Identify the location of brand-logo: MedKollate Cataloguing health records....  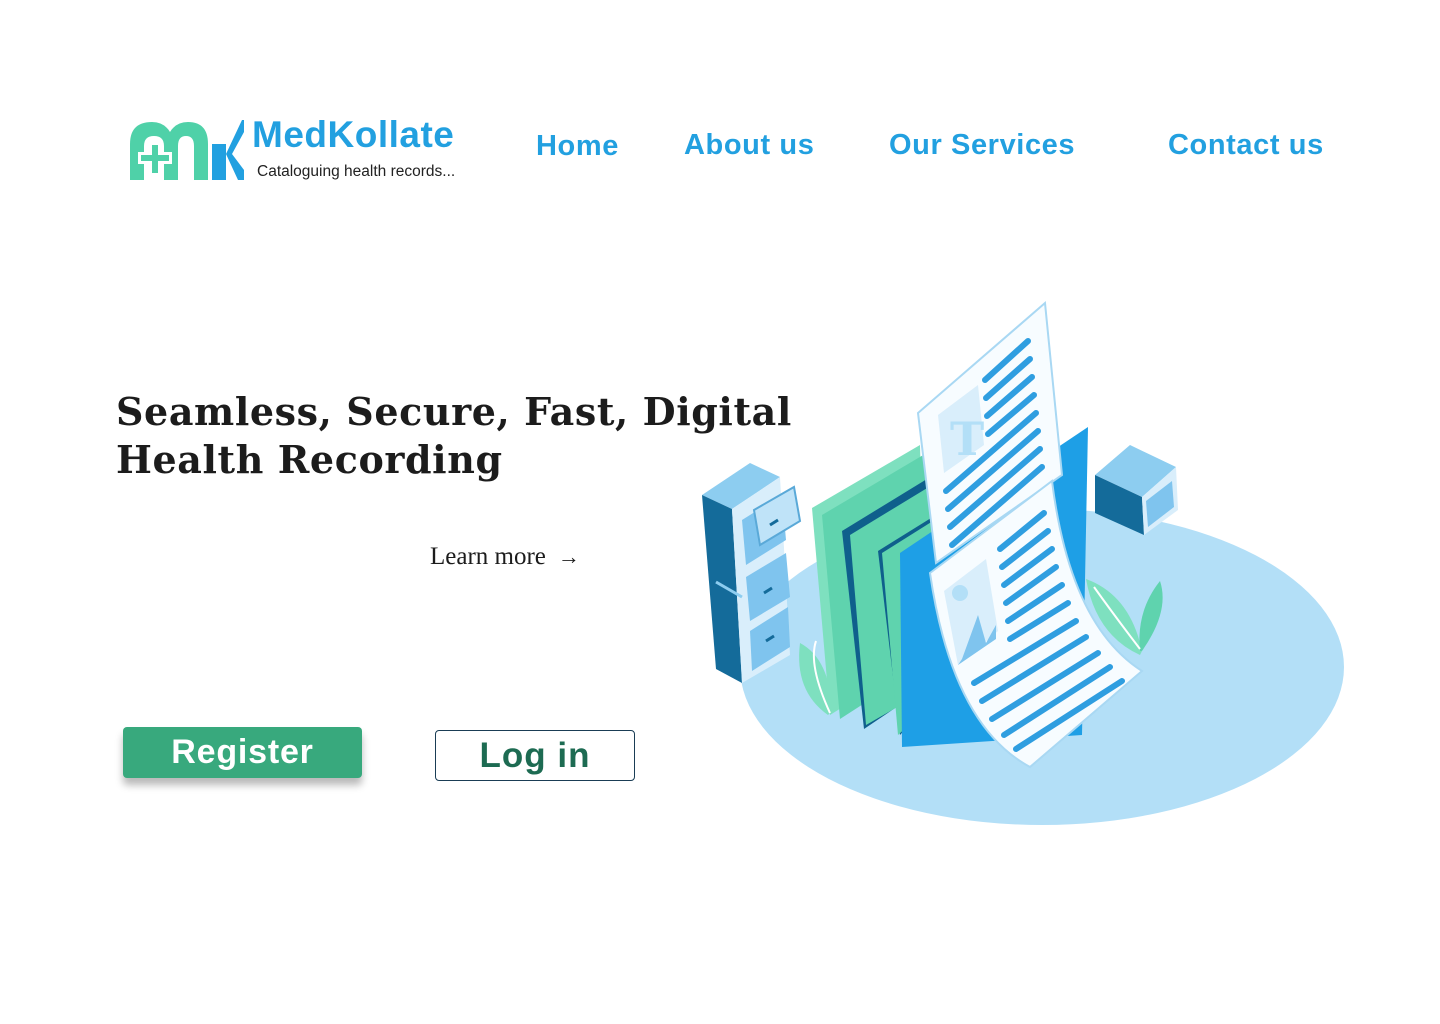
(303, 150).